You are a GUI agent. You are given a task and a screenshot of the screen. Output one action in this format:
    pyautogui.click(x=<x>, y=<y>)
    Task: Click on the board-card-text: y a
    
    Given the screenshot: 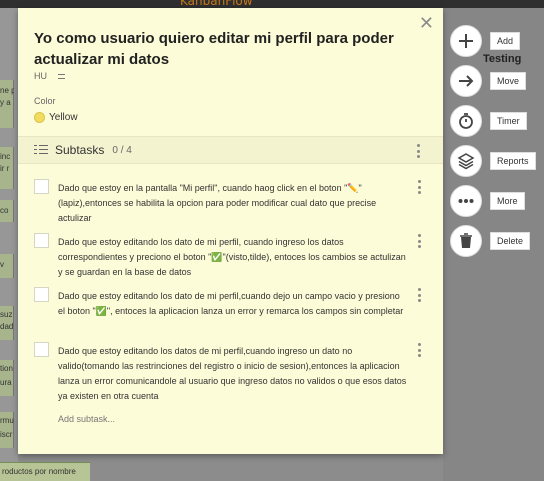 What is the action you would take?
    pyautogui.click(x=5, y=102)
    